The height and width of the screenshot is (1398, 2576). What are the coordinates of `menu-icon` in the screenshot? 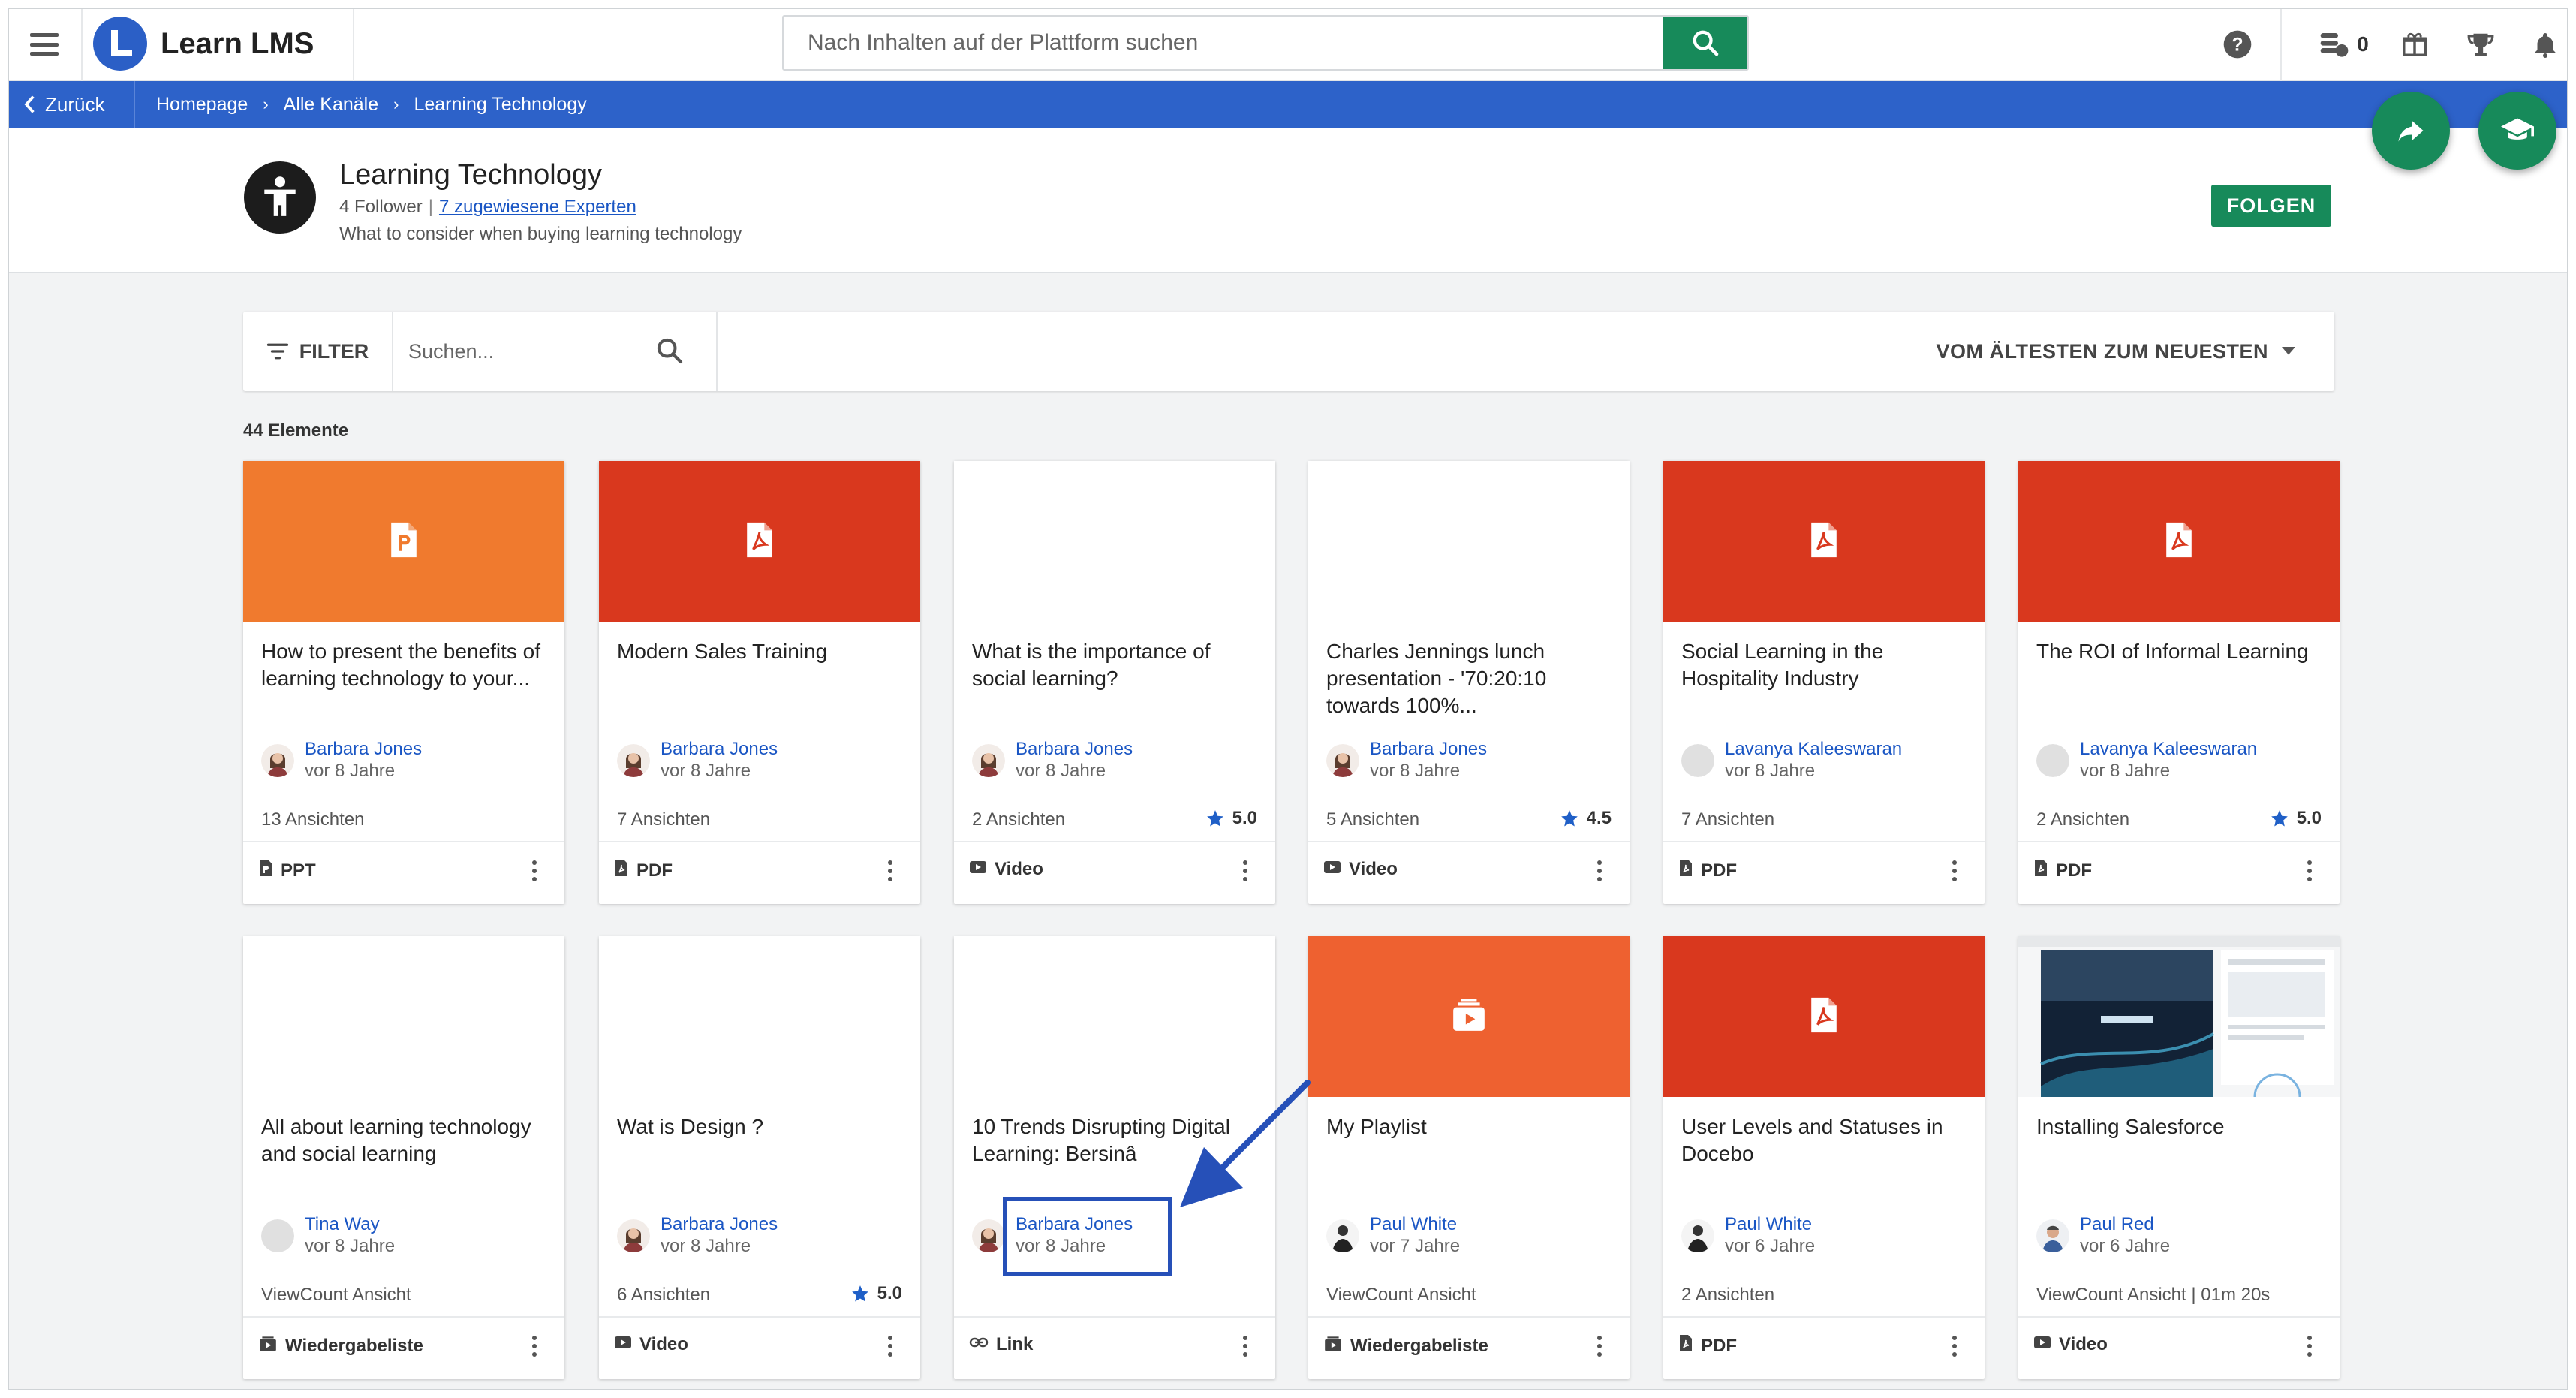 It's located at (44, 44).